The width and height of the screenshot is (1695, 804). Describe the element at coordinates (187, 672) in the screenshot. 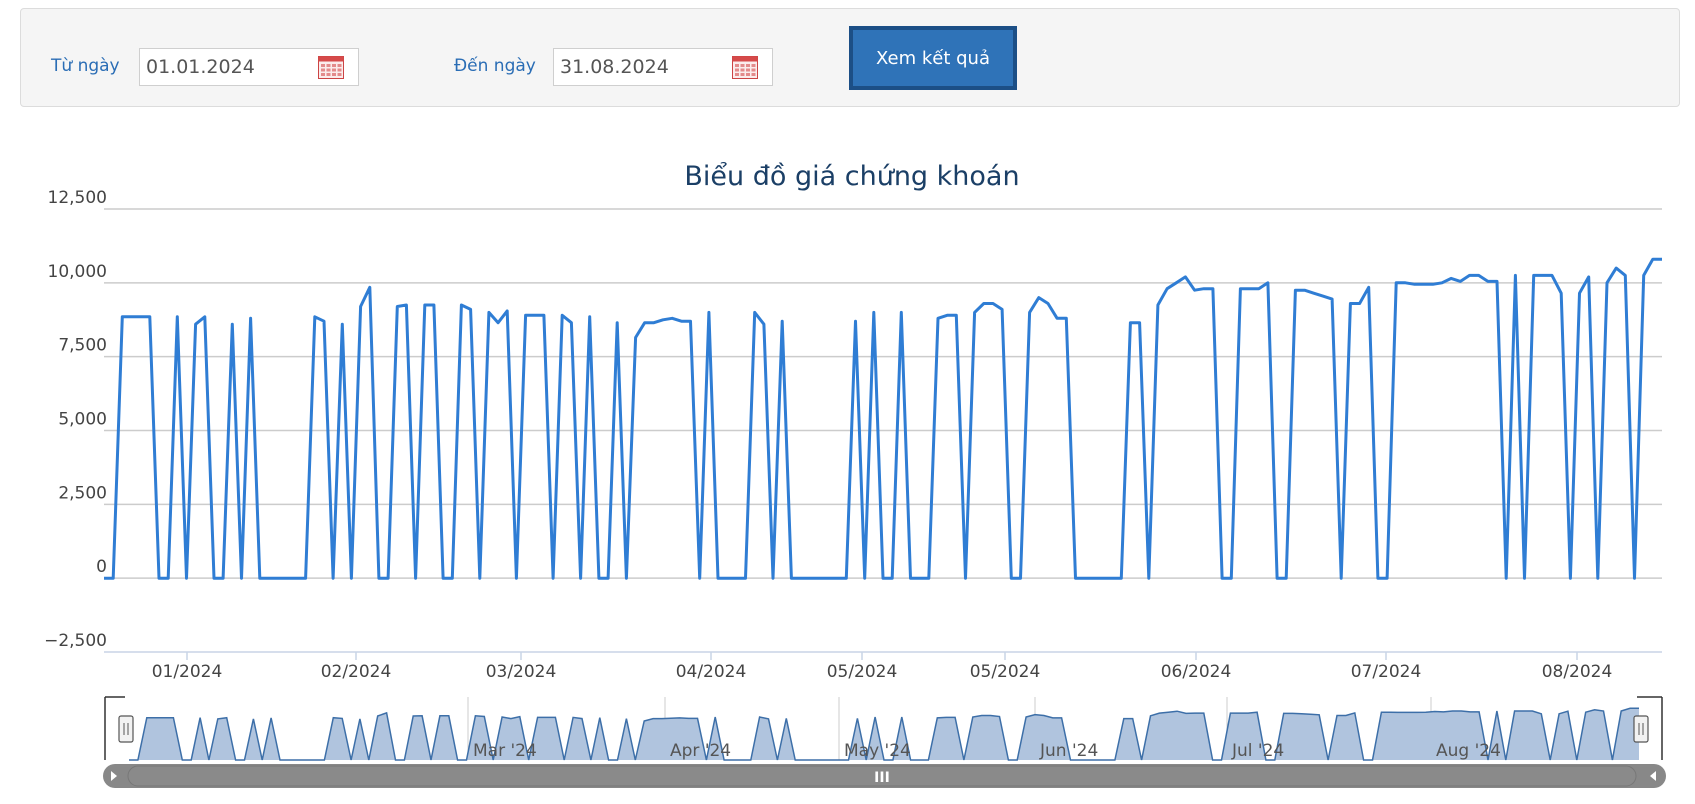

I see `x-tick-label: 01/2024` at that location.